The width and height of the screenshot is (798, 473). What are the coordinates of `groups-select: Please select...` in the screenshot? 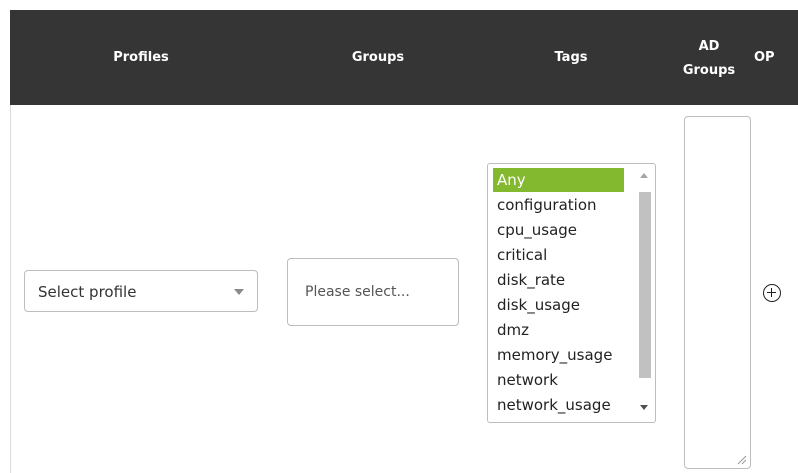 It's located at (373, 292).